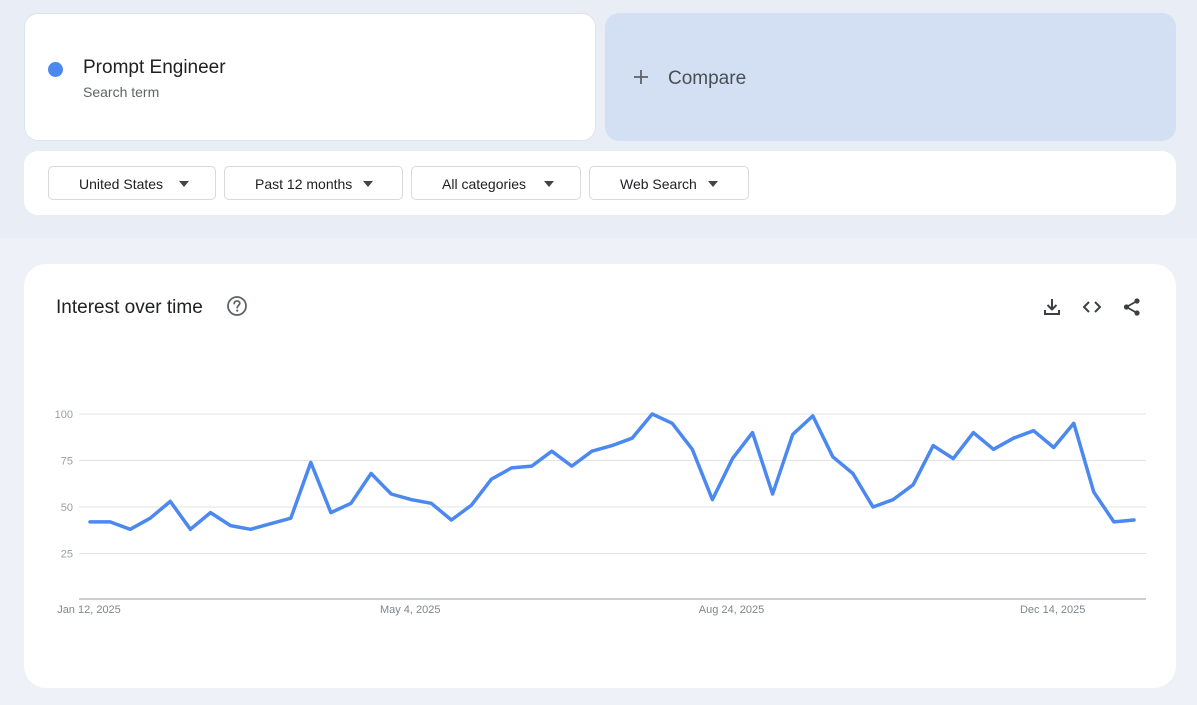 The image size is (1197, 705). What do you see at coordinates (67, 555) in the screenshot?
I see `y-tick-label: 25` at bounding box center [67, 555].